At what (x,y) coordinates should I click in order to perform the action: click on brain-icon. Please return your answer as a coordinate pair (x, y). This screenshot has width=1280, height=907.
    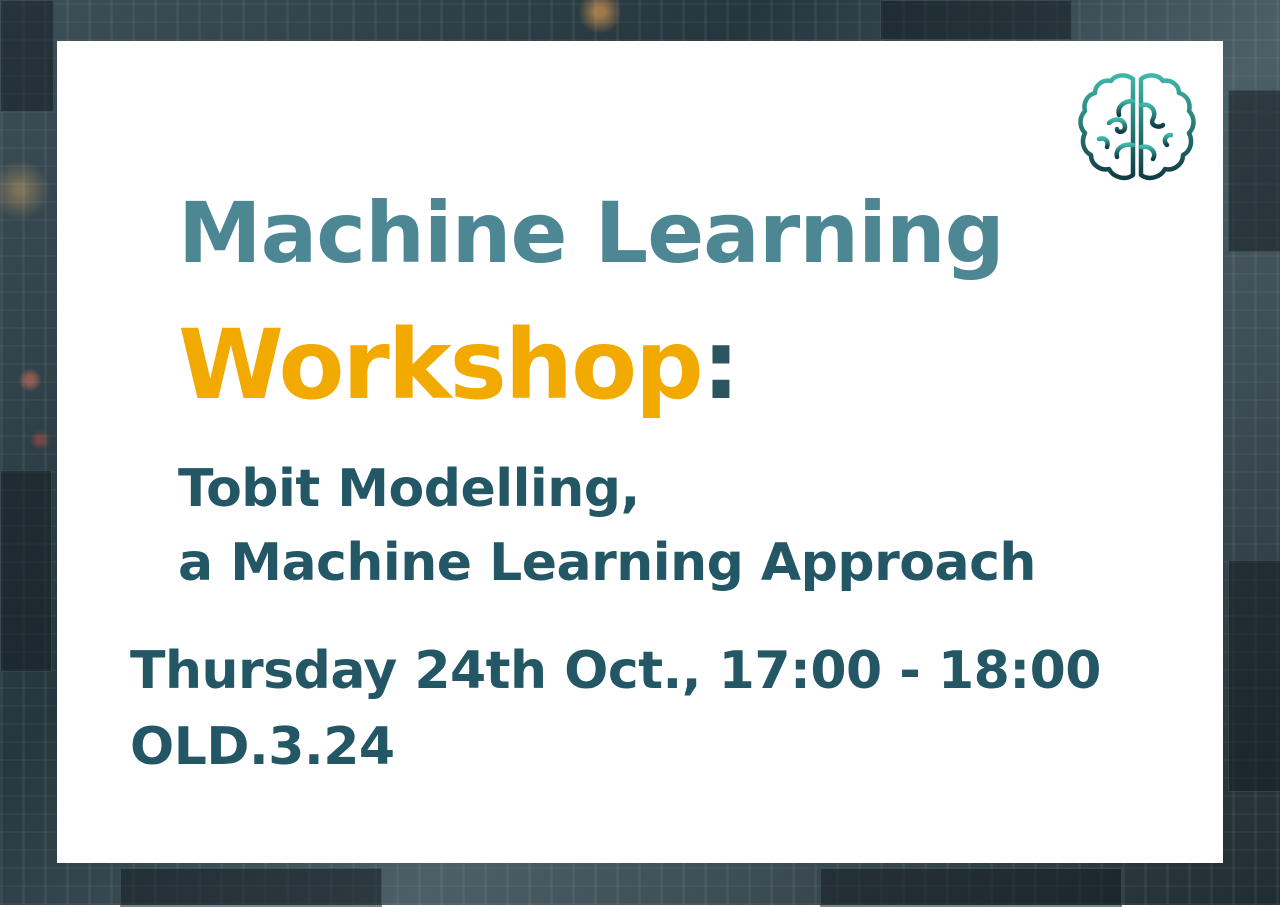
    Looking at the image, I should click on (1137, 127).